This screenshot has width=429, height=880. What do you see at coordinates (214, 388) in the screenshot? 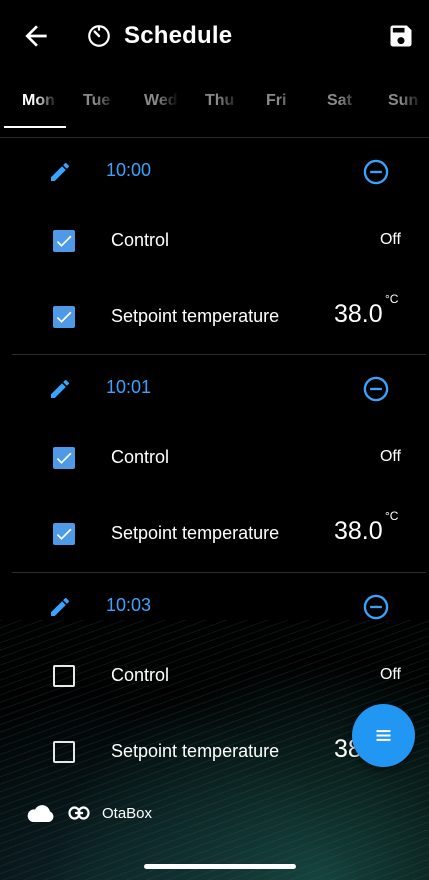
I see `entry-header: 10:01` at bounding box center [214, 388].